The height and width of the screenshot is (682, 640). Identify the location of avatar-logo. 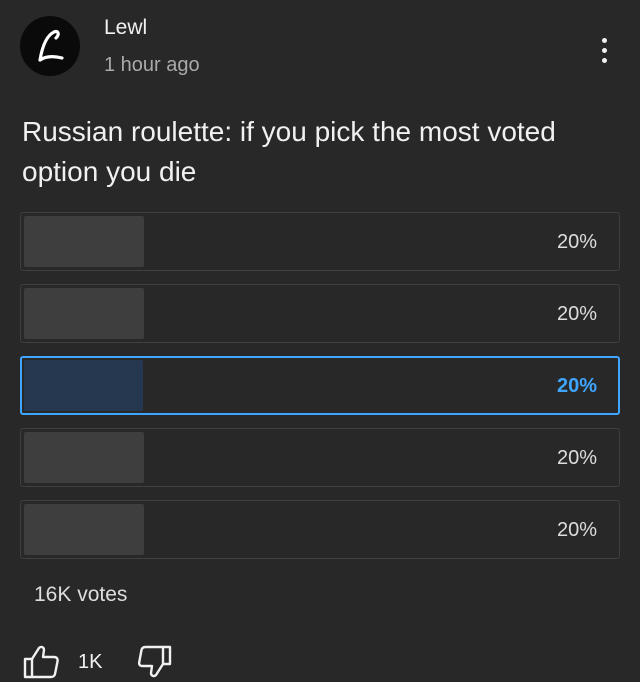
(51, 45).